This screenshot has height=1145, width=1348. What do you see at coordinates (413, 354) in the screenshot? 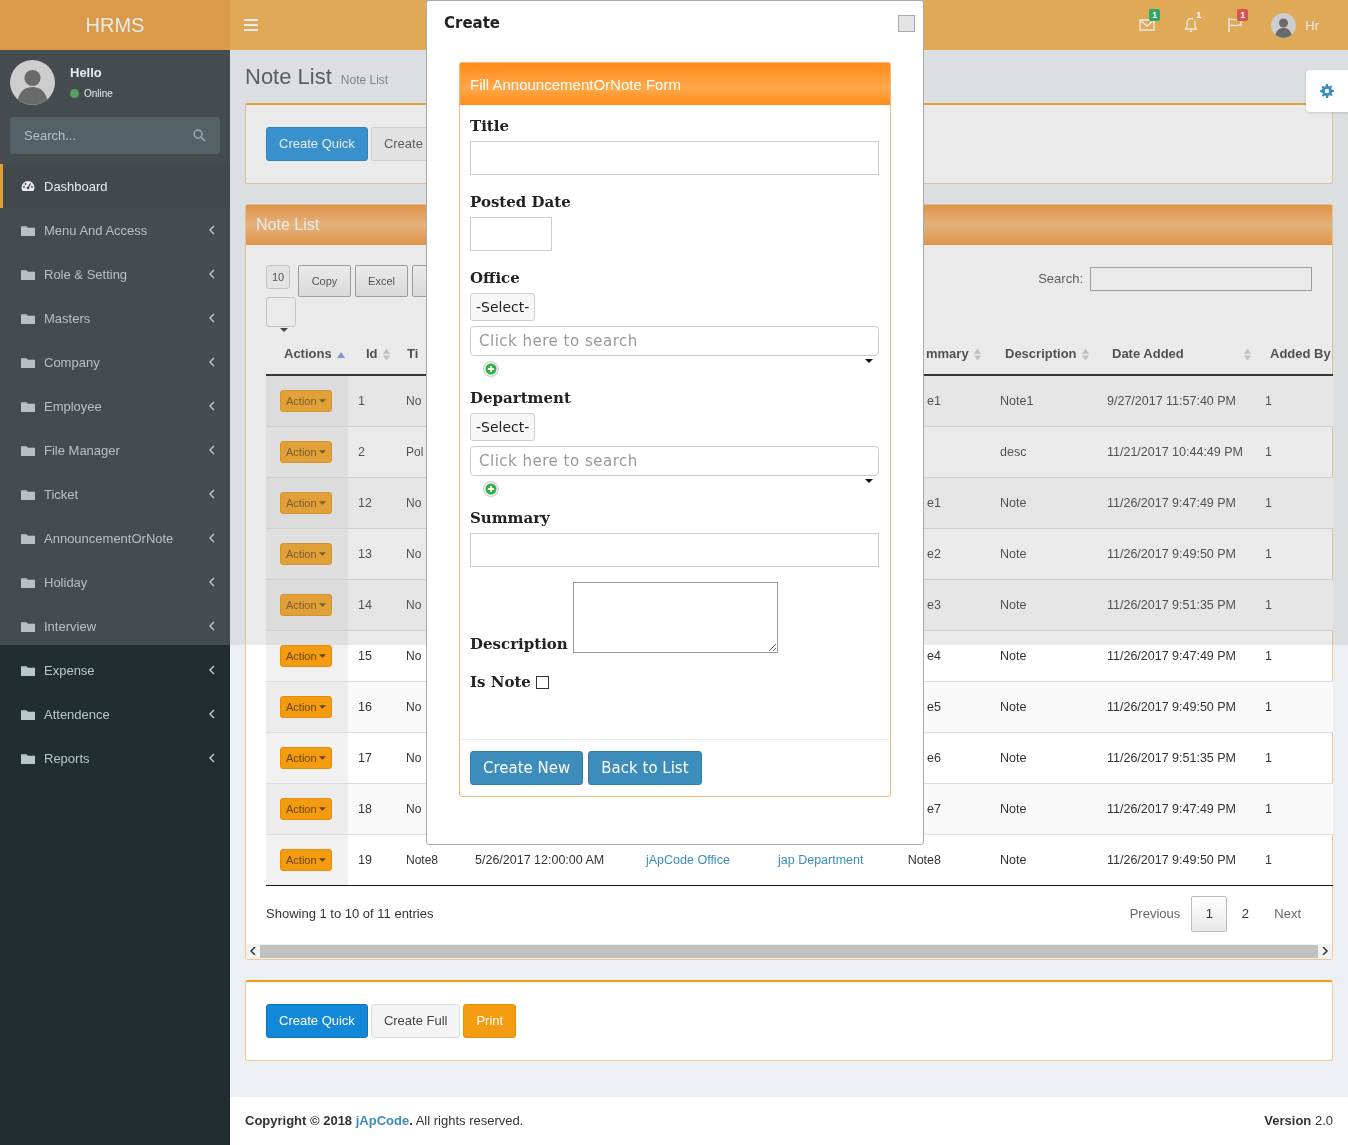
I see `column-header: Ti` at bounding box center [413, 354].